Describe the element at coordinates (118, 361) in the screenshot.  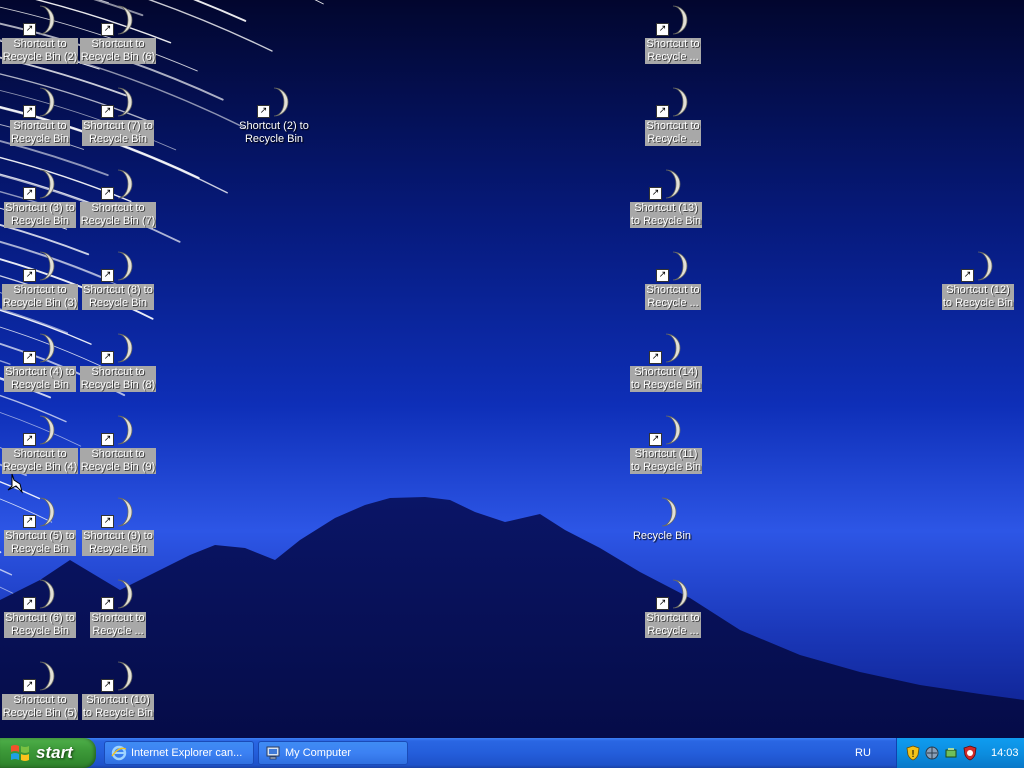
I see `desktop-icon-shortcut: ↗ Shortcut to Recycle Bin (8)` at that location.